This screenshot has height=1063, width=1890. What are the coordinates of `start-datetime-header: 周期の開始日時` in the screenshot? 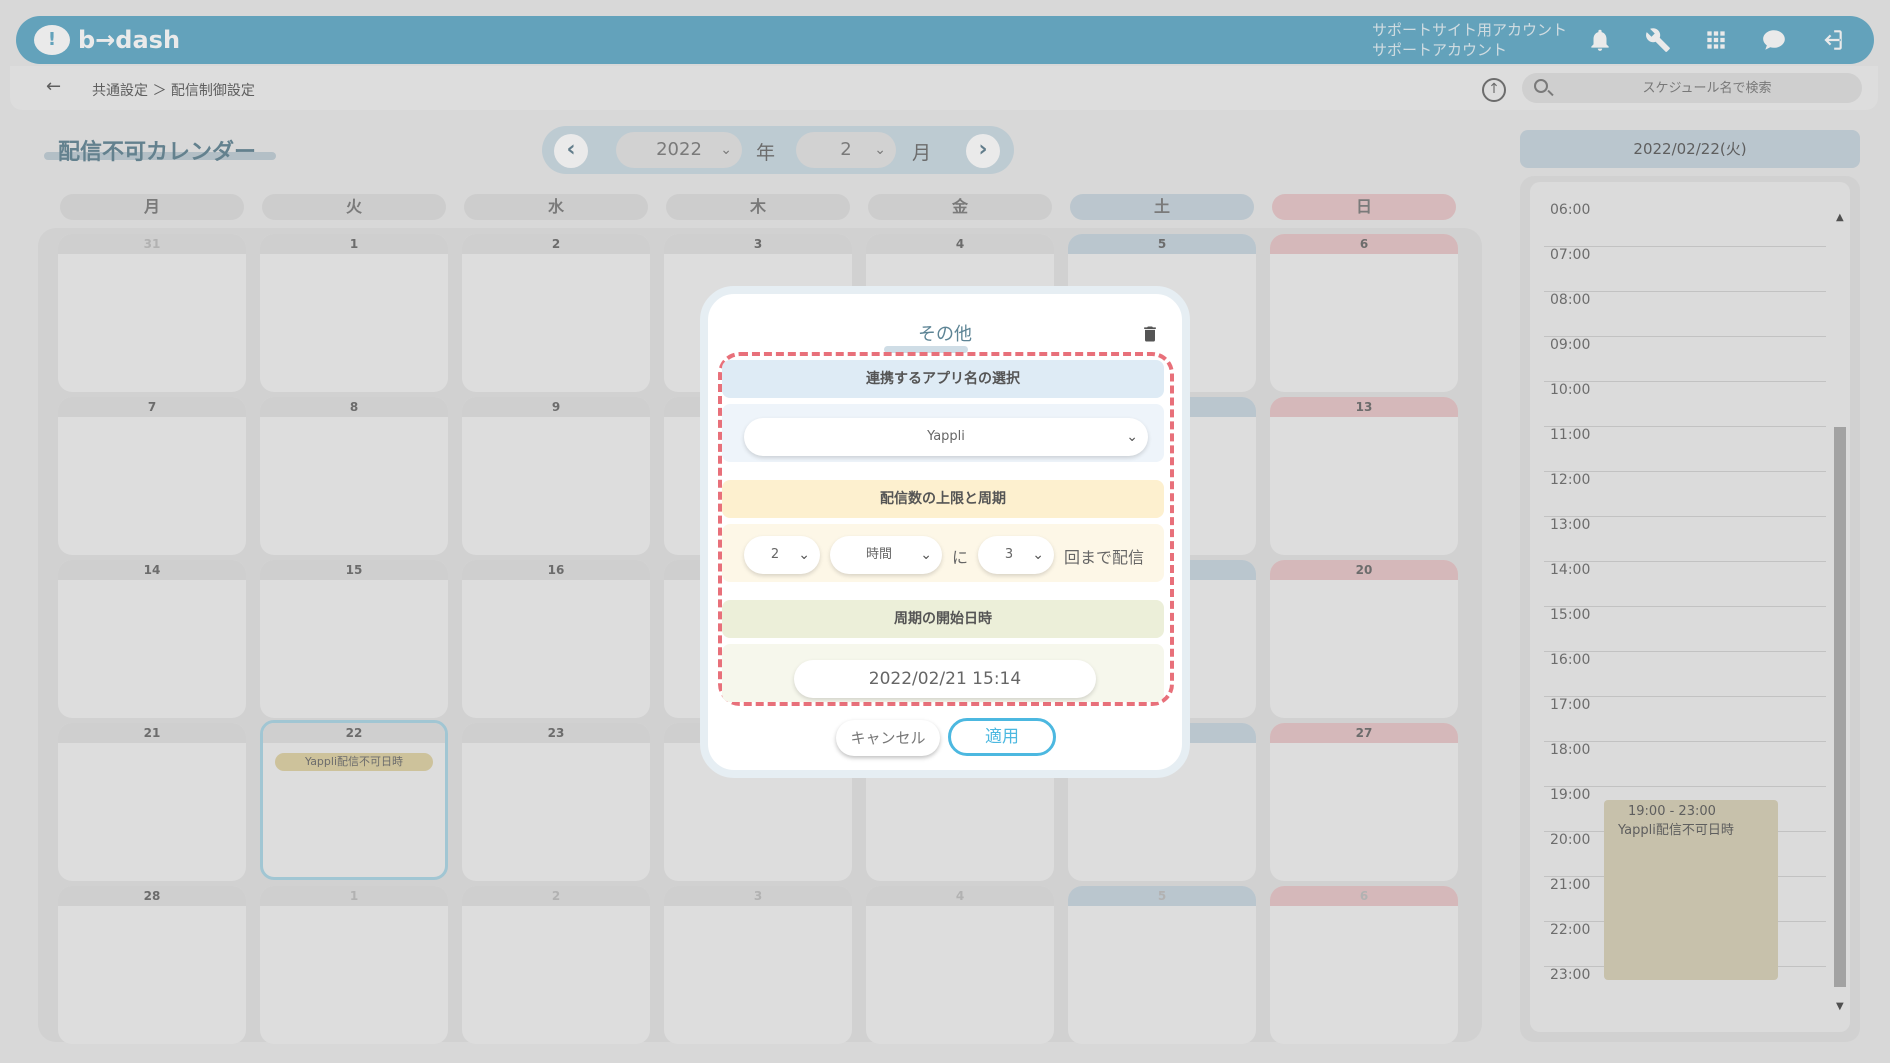 It's located at (943, 619).